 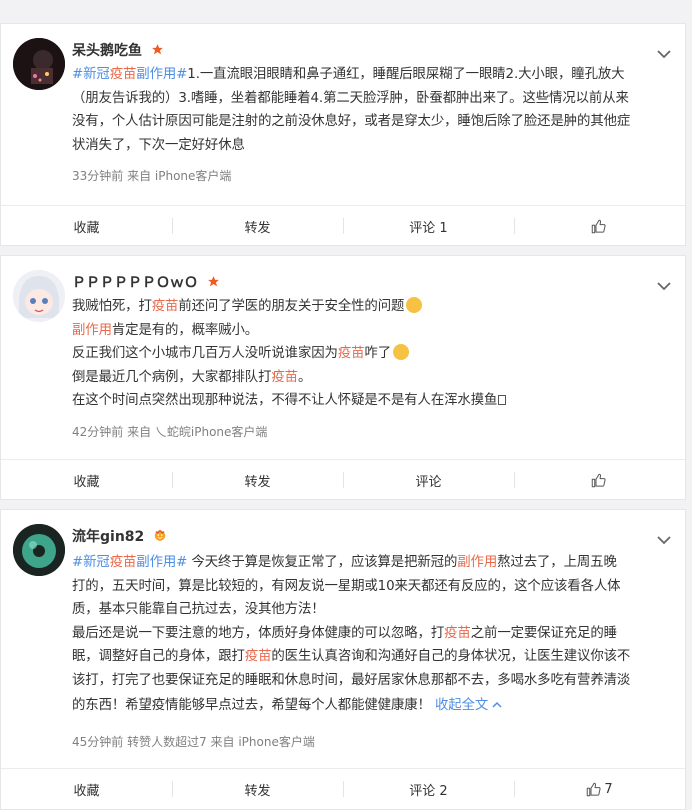 I want to click on post-meta: 42分钟前 来自 乀蛇皖iPhone客户端, so click(x=170, y=432).